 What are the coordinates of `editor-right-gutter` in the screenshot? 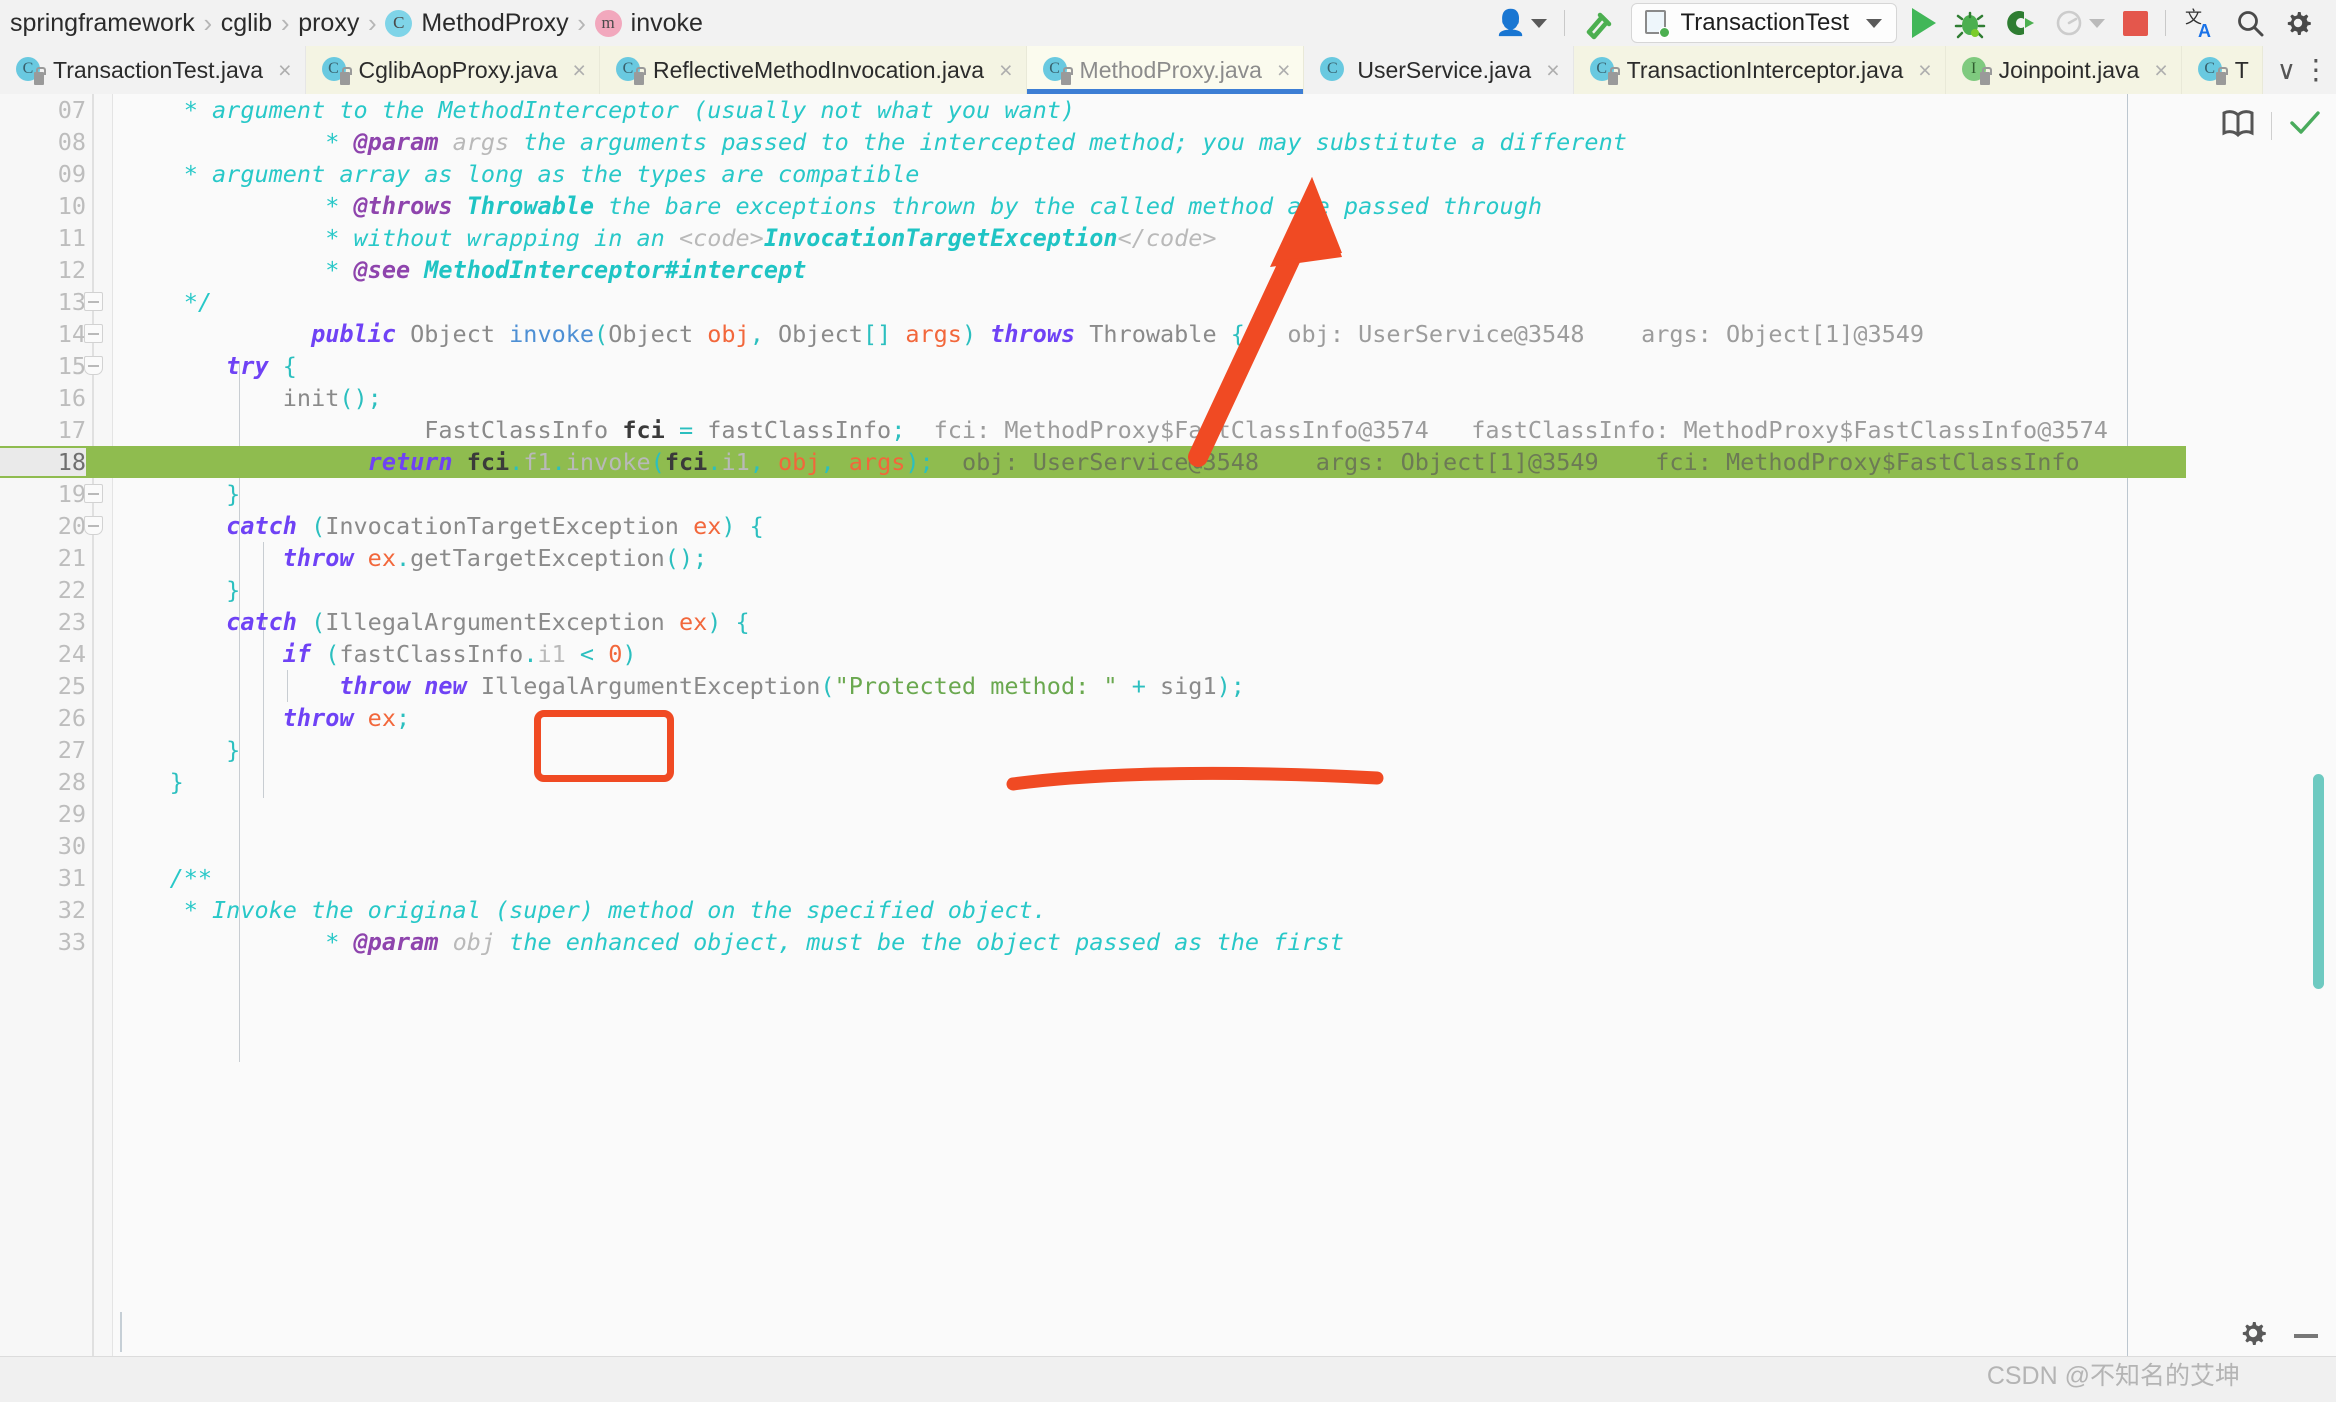 It's located at (2261, 725).